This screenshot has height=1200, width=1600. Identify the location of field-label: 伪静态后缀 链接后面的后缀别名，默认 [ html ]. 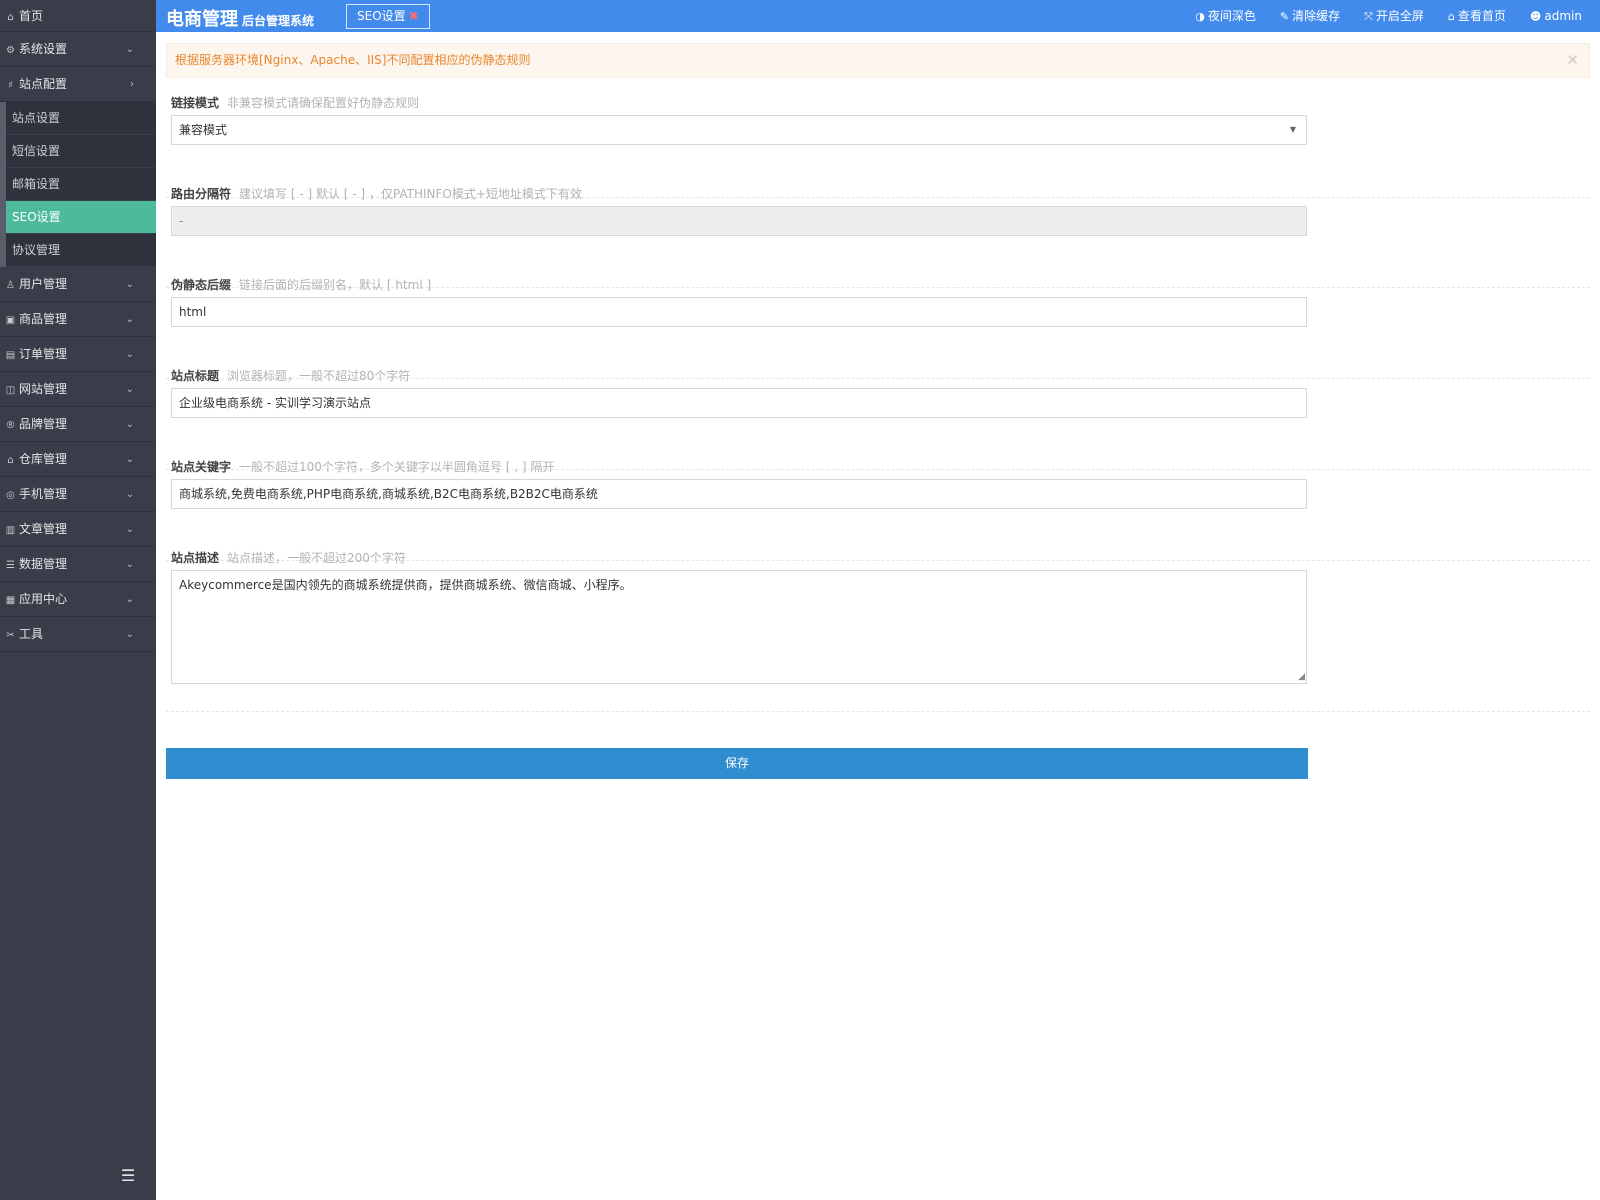
(301, 284).